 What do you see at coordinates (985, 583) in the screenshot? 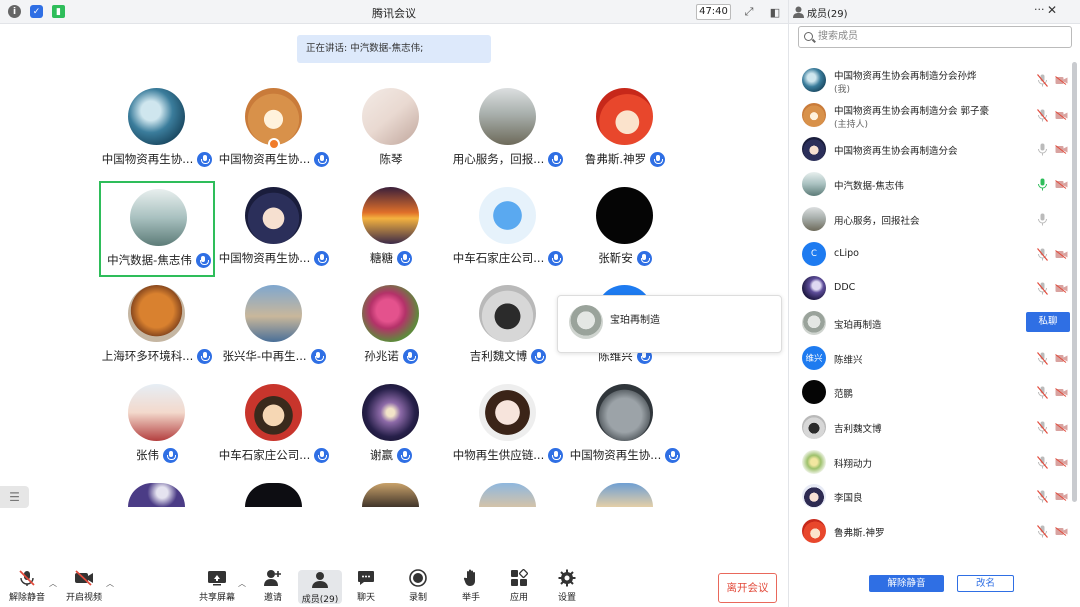
I see `rename-button: 改名` at bounding box center [985, 583].